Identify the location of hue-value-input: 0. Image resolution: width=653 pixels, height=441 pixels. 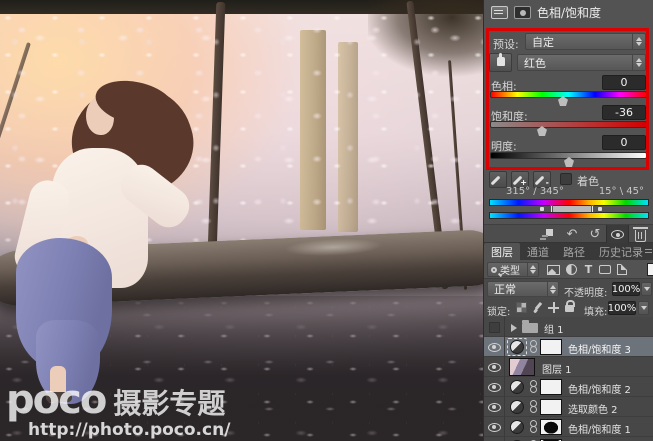
(624, 82).